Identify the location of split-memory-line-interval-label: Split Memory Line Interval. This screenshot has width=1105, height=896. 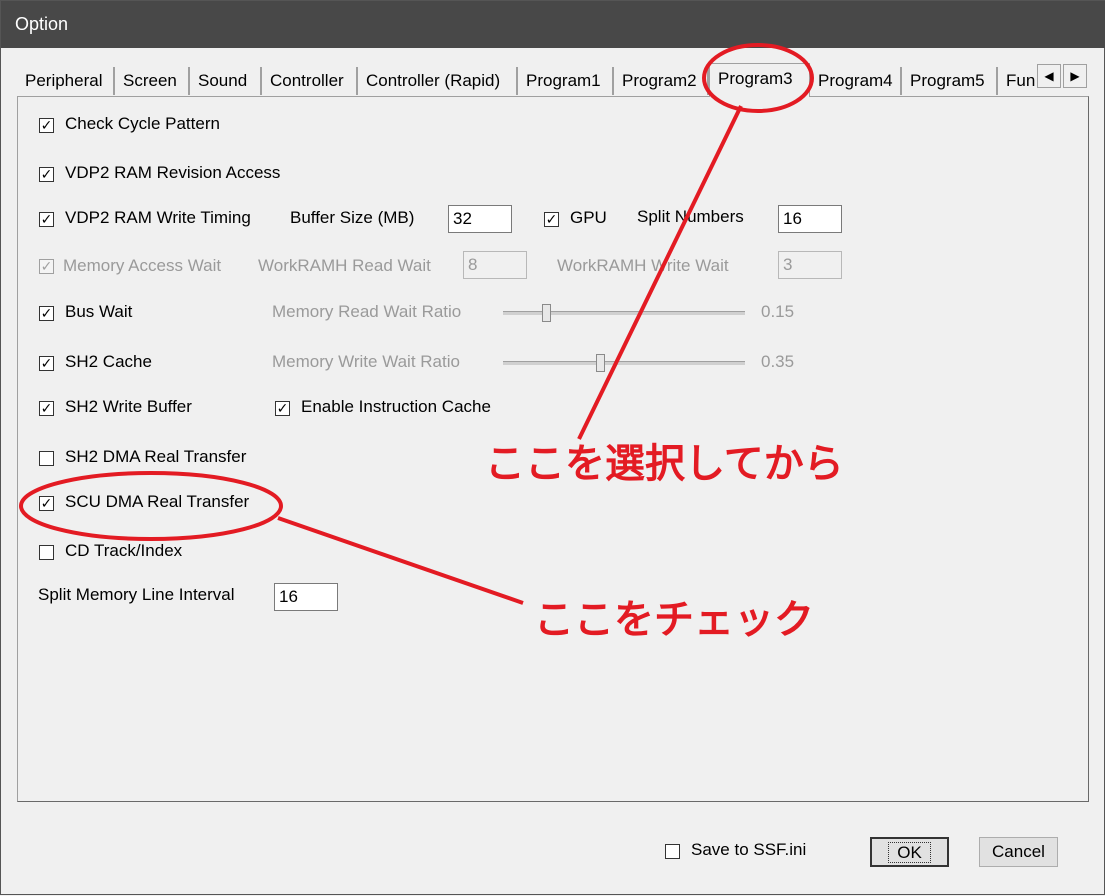
(136, 594).